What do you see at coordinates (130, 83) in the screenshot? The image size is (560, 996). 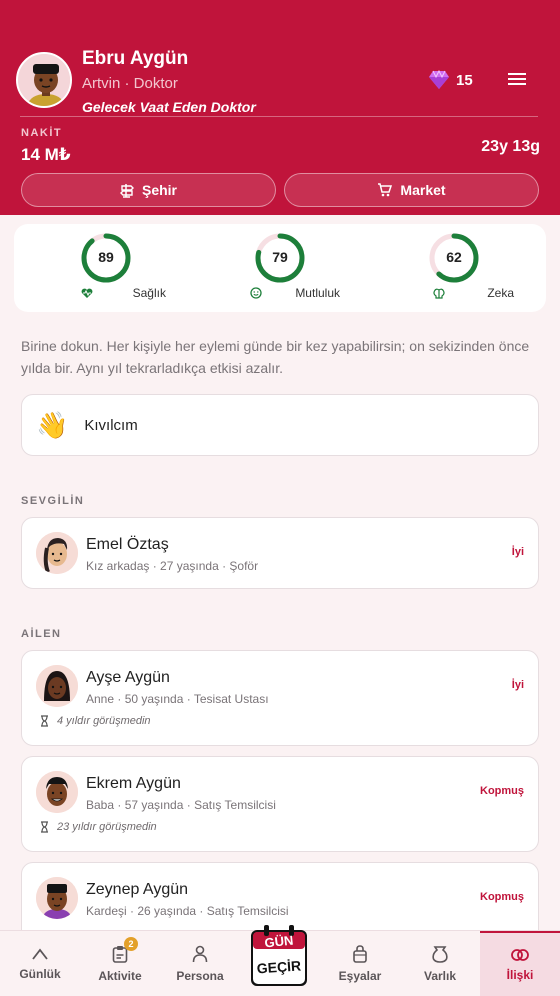 I see `player-location-job: Artvin · Doktor` at bounding box center [130, 83].